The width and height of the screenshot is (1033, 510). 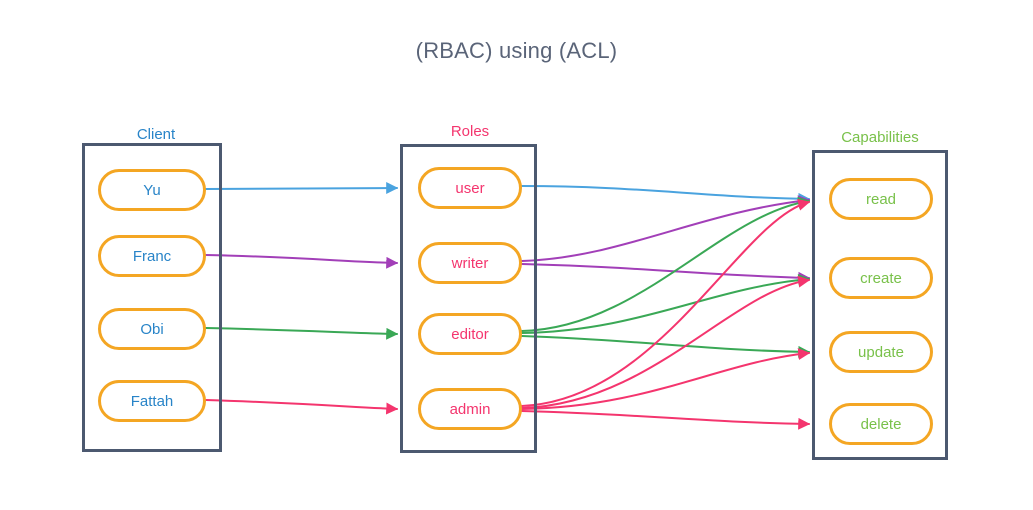 What do you see at coordinates (470, 188) in the screenshot?
I see `node-user: user` at bounding box center [470, 188].